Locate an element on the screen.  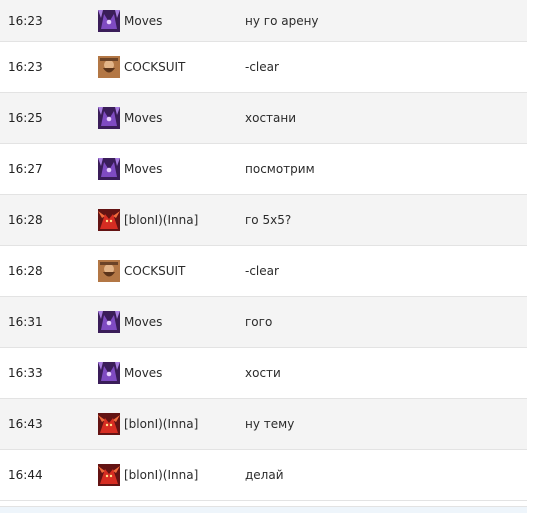
message-text: ну го арену is located at coordinates (282, 20).